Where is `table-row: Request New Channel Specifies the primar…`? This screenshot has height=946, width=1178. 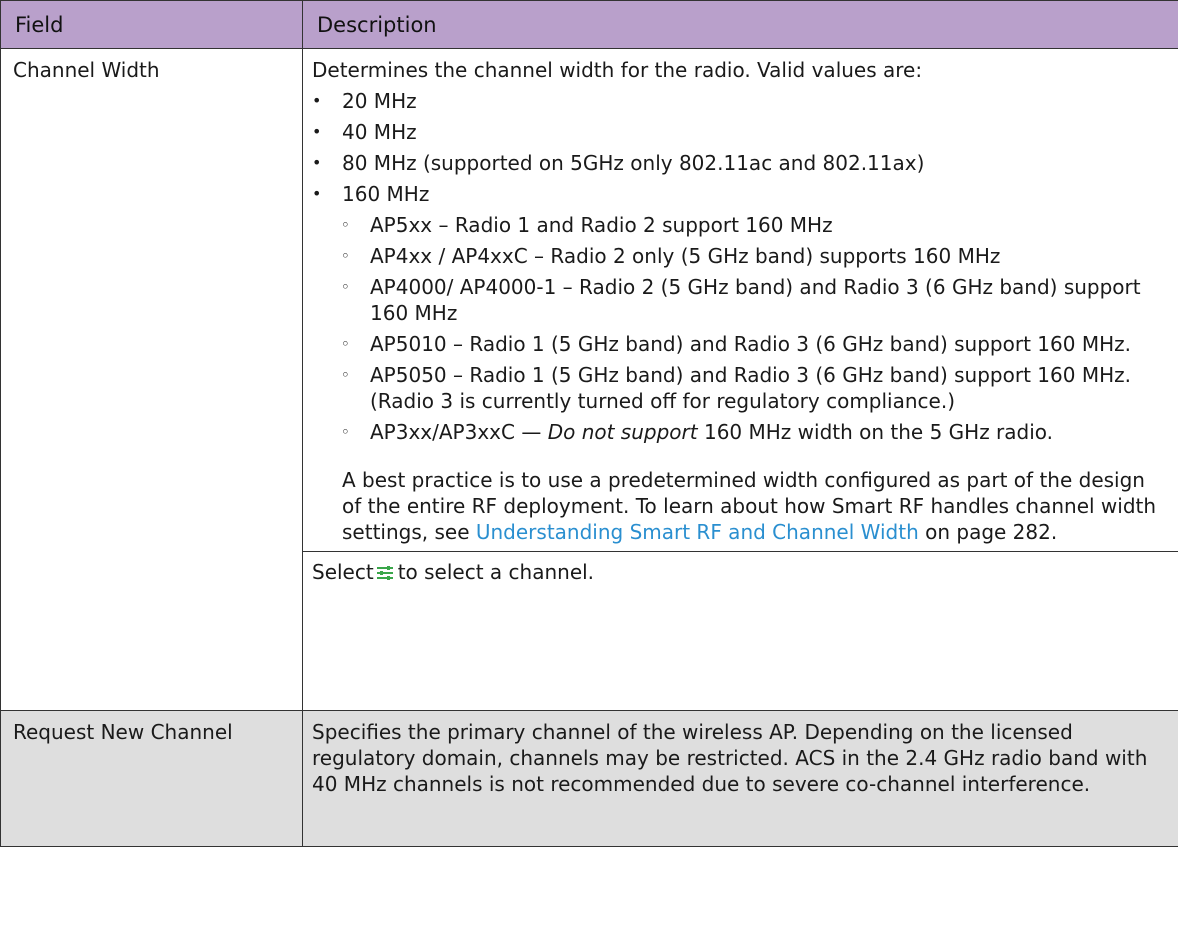 table-row: Request New Channel Specifies the primar… is located at coordinates (589, 778).